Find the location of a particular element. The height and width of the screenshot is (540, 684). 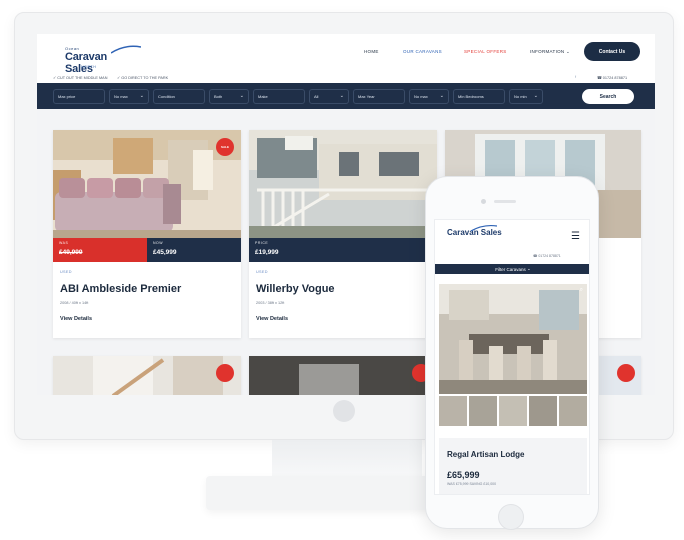

phone-home-button is located at coordinates (511, 517).